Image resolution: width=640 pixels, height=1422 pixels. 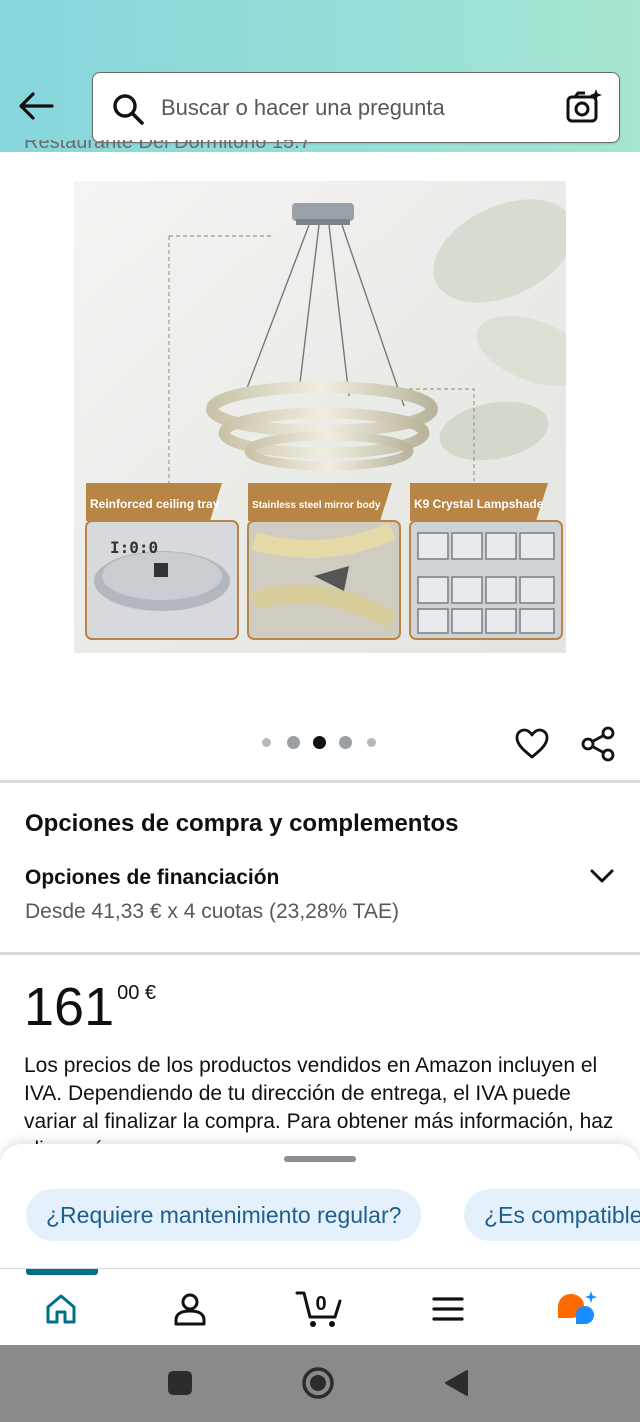 What do you see at coordinates (532, 744) in the screenshot?
I see `wishlist-heart-icon` at bounding box center [532, 744].